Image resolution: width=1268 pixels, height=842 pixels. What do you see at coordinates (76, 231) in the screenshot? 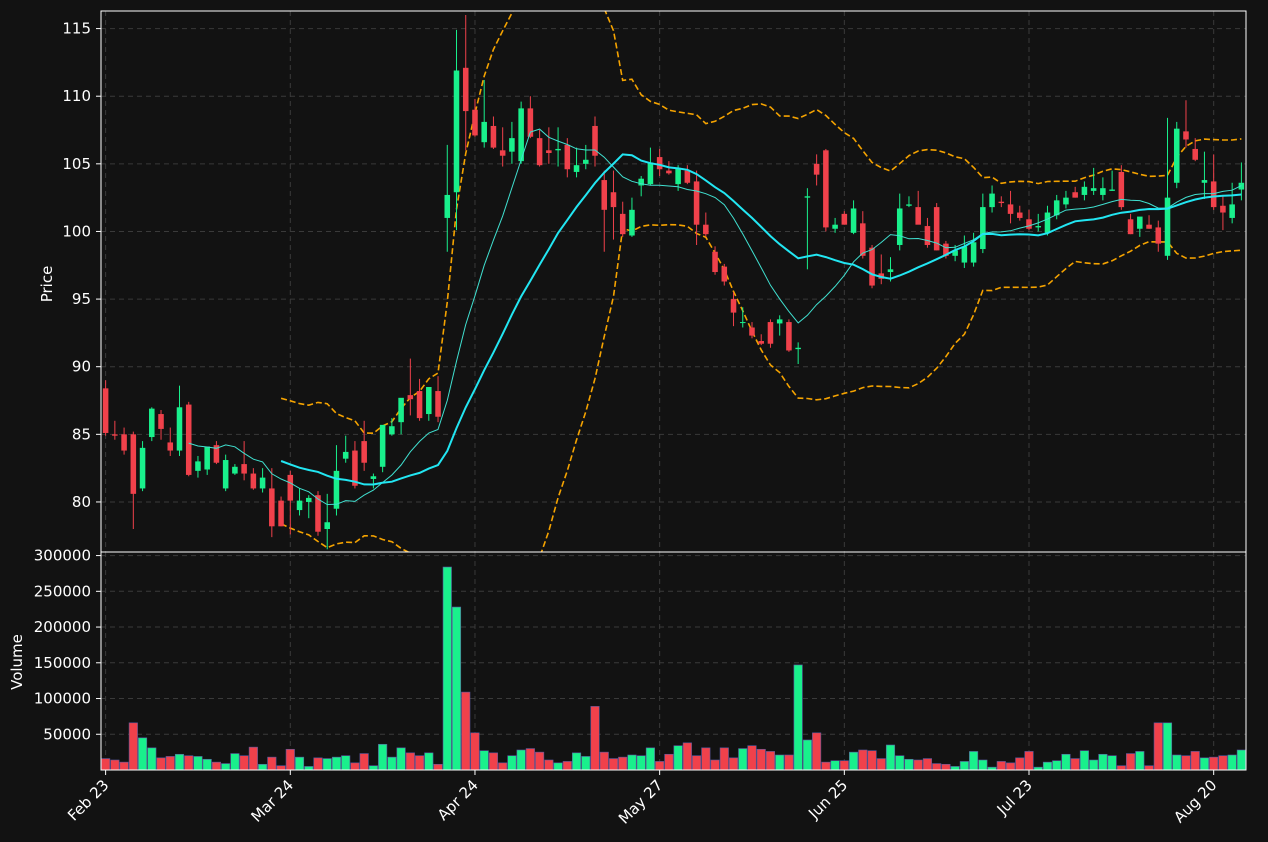
I see `price-tick-label: 100` at bounding box center [76, 231].